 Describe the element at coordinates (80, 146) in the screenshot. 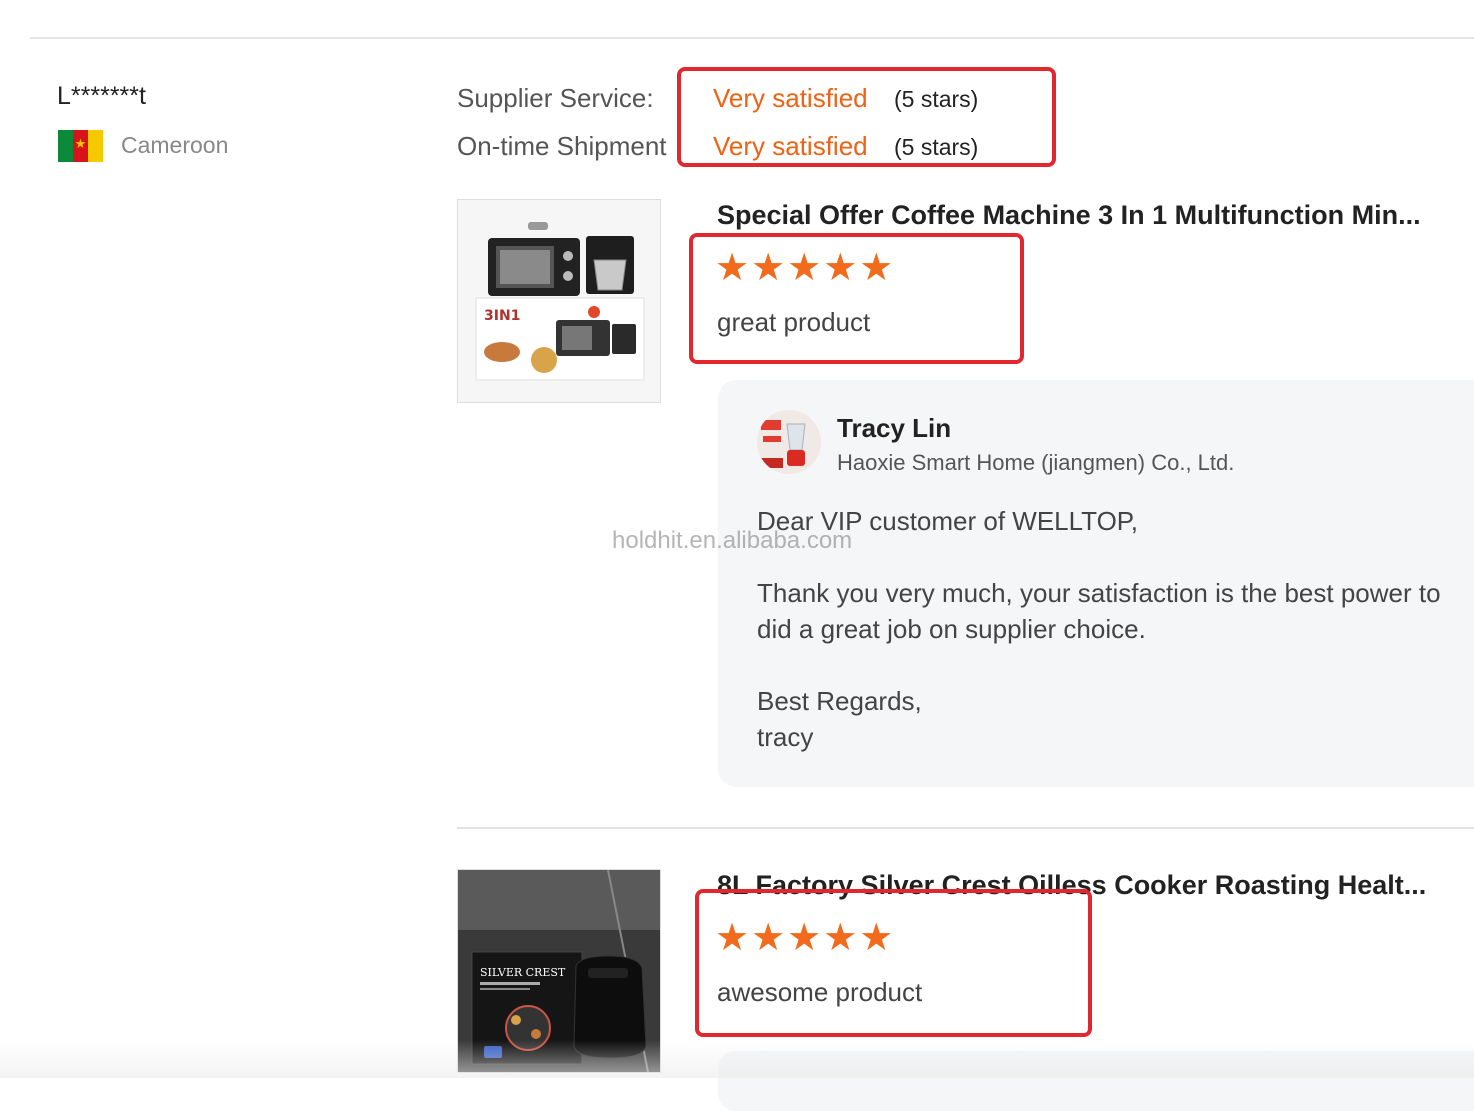

I see `cameroon-flag-icon: ★` at that location.